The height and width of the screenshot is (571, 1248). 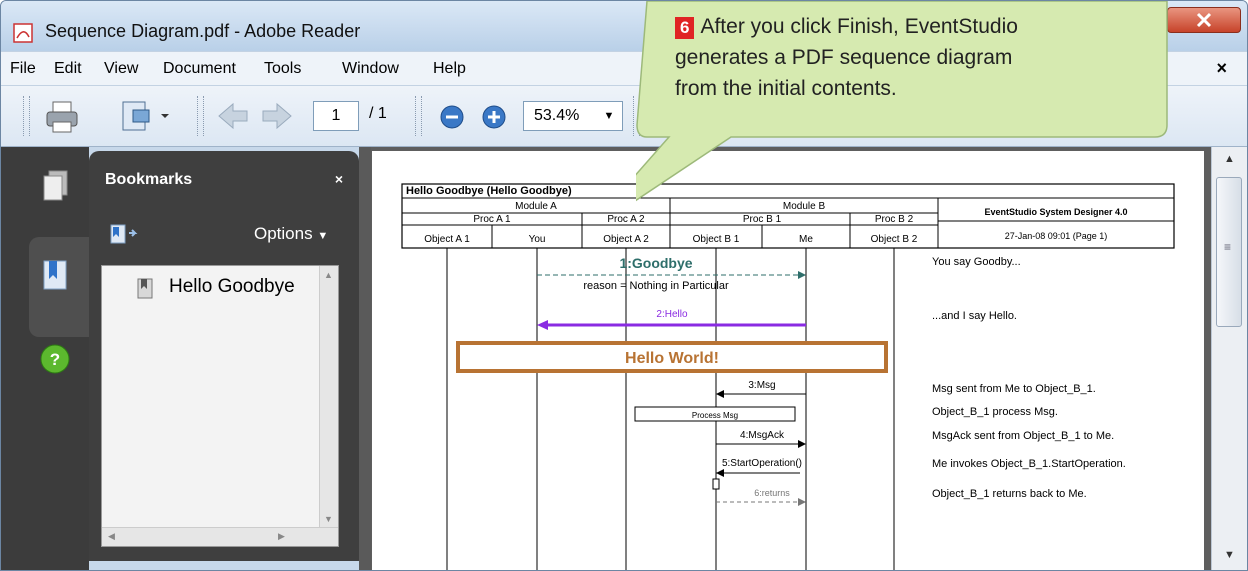 What do you see at coordinates (672, 358) in the screenshot?
I see `banner-label: Hello World!` at bounding box center [672, 358].